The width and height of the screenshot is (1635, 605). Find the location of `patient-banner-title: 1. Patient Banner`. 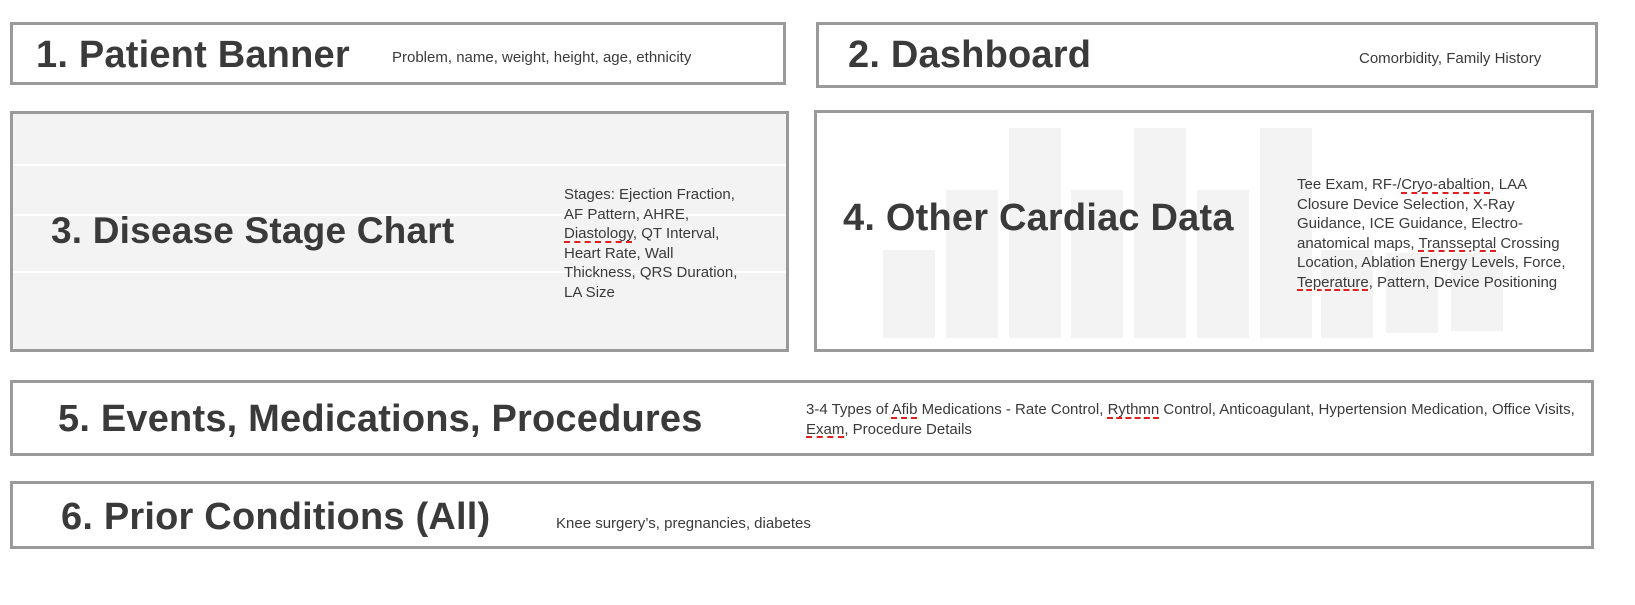

patient-banner-title: 1. Patient Banner is located at coordinates (193, 55).